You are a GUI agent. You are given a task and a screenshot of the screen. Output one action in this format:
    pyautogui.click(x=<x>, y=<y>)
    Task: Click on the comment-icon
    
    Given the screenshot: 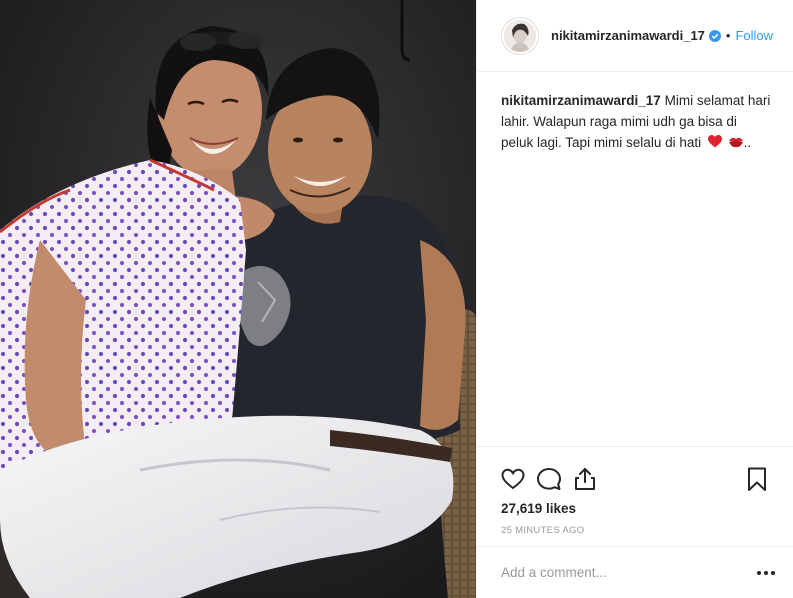 What is the action you would take?
    pyautogui.click(x=549, y=479)
    